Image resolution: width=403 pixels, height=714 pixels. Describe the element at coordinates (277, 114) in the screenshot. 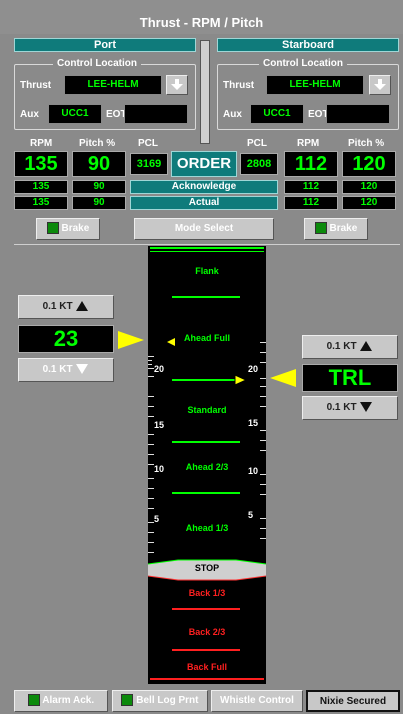

I see `starboard-aux-value: UCC1` at that location.